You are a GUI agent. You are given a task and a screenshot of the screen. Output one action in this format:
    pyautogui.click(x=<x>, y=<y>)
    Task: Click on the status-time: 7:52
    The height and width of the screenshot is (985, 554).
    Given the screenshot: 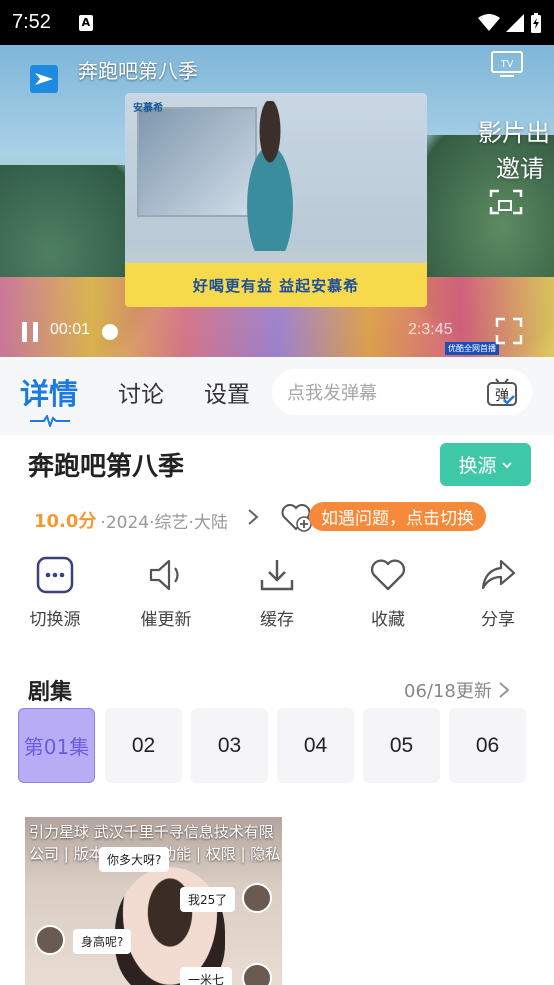 What is the action you would take?
    pyautogui.click(x=31, y=22)
    